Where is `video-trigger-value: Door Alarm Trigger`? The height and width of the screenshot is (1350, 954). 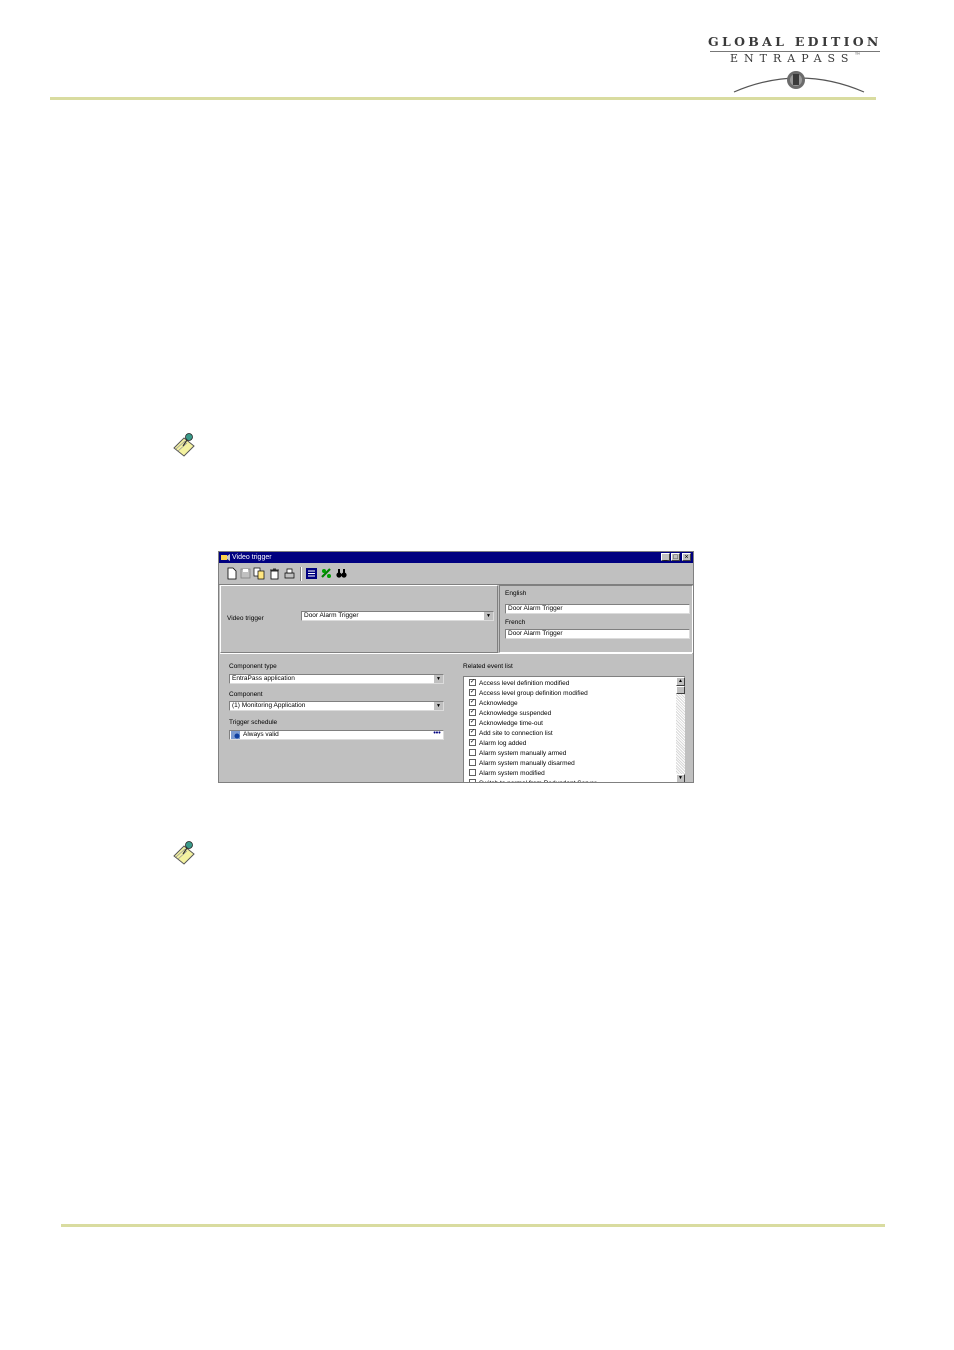
video-trigger-value: Door Alarm Trigger is located at coordinates (331, 615).